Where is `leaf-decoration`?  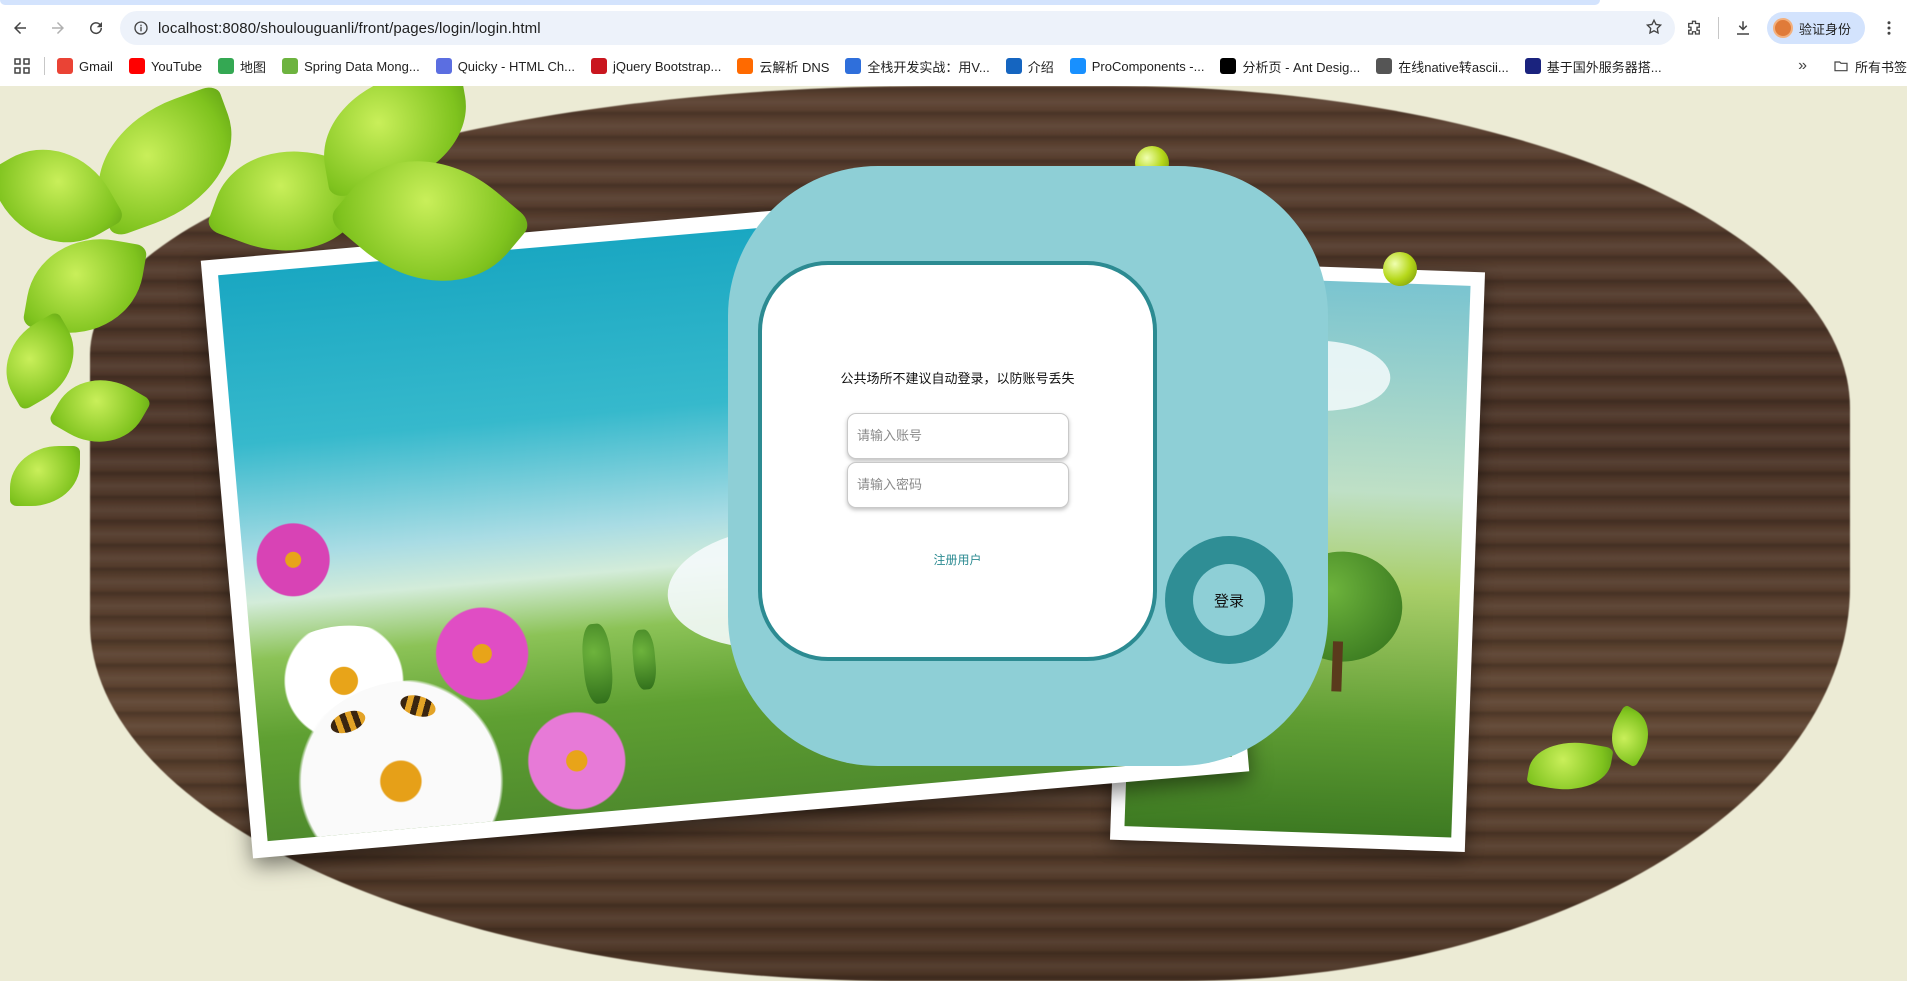
leaf-decoration is located at coordinates (45, 476).